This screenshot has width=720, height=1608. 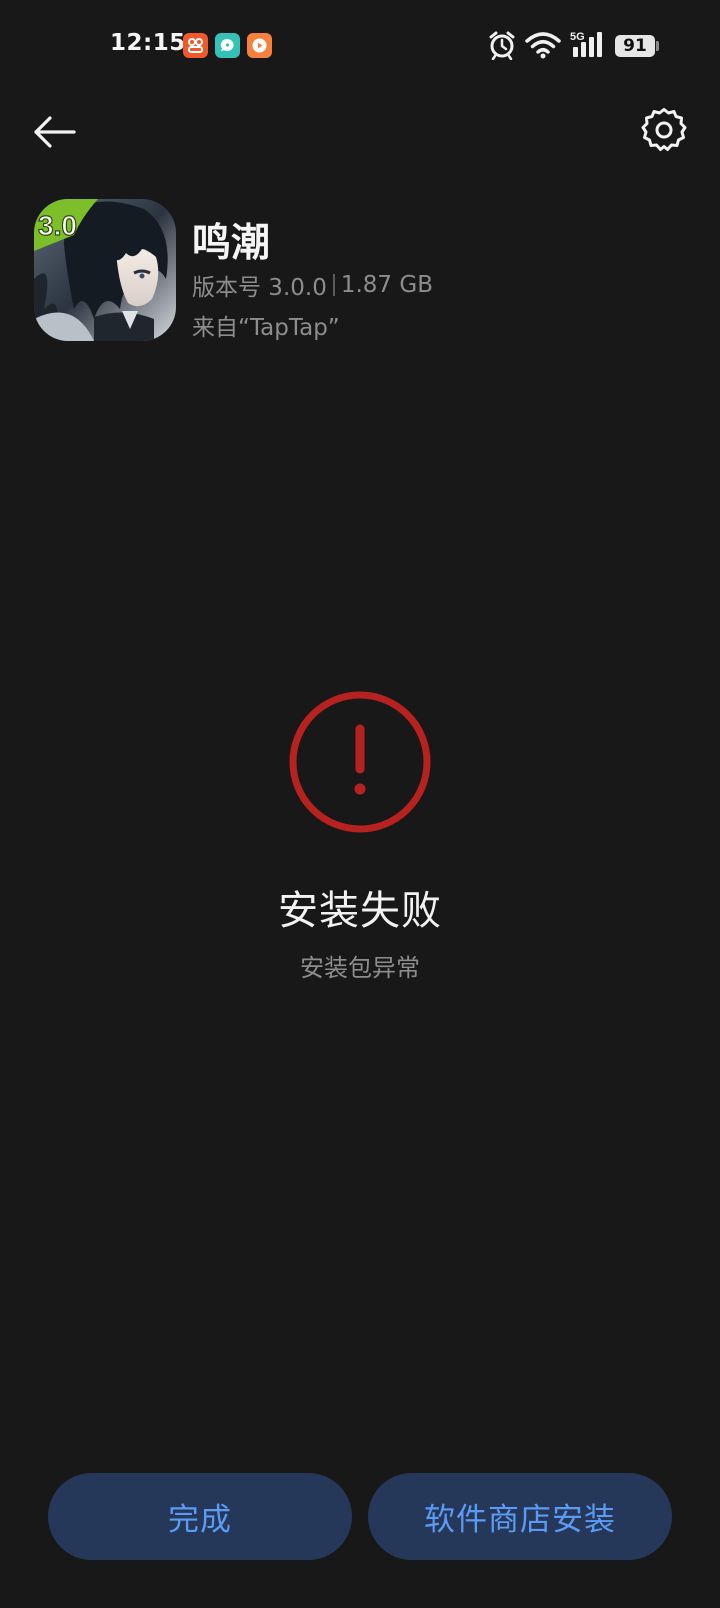 I want to click on settings-button, so click(x=664, y=130).